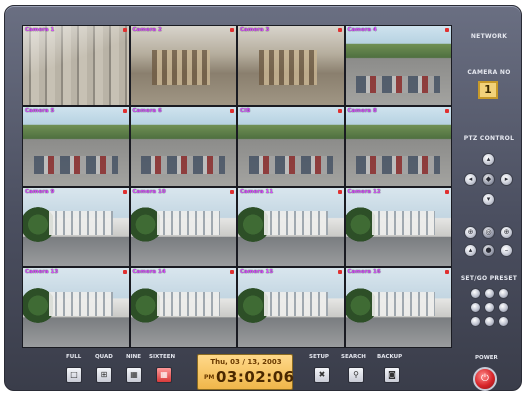 Image resolution: width=526 pixels, height=396 pixels. What do you see at coordinates (134, 357) in the screenshot?
I see `nine-label: NINE` at bounding box center [134, 357].